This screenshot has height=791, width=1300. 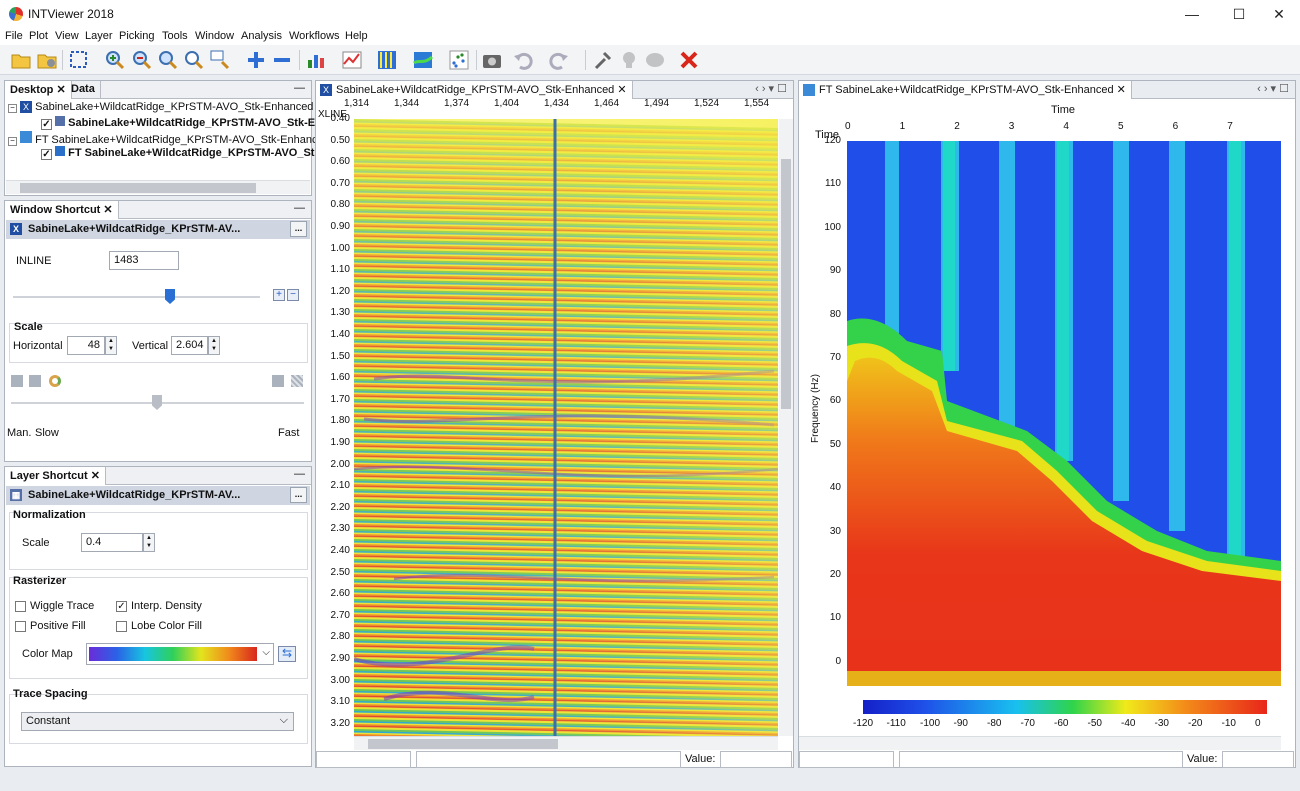 What do you see at coordinates (111, 345) in the screenshot?
I see `horizontal-spinner: ▲ ▼` at bounding box center [111, 345].